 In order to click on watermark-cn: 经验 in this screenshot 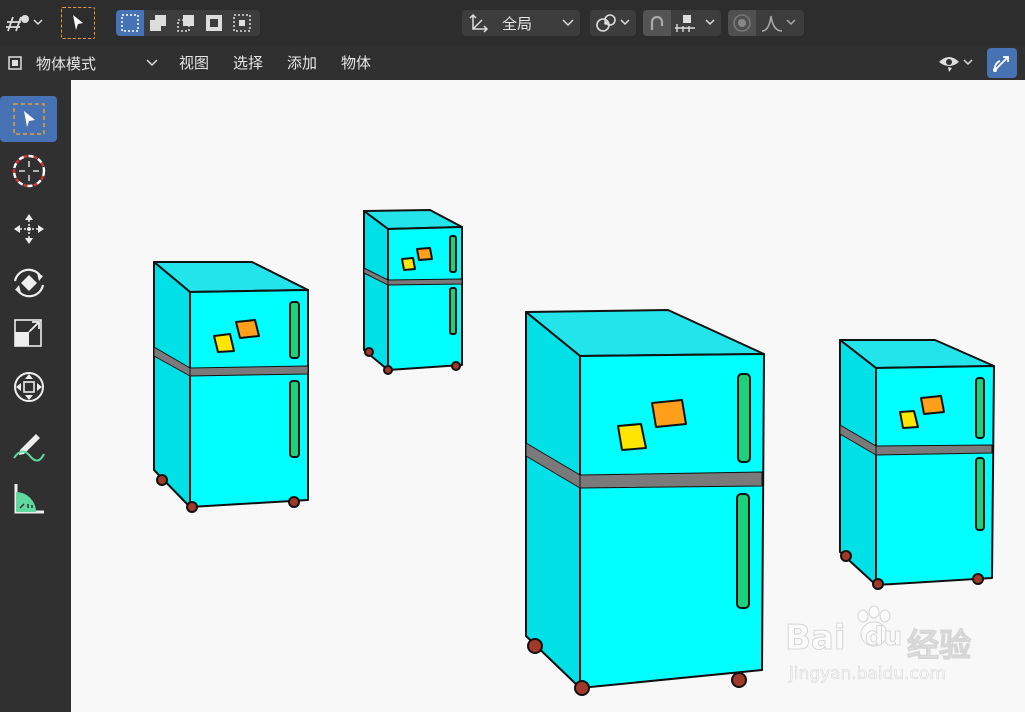, I will do `click(939, 645)`.